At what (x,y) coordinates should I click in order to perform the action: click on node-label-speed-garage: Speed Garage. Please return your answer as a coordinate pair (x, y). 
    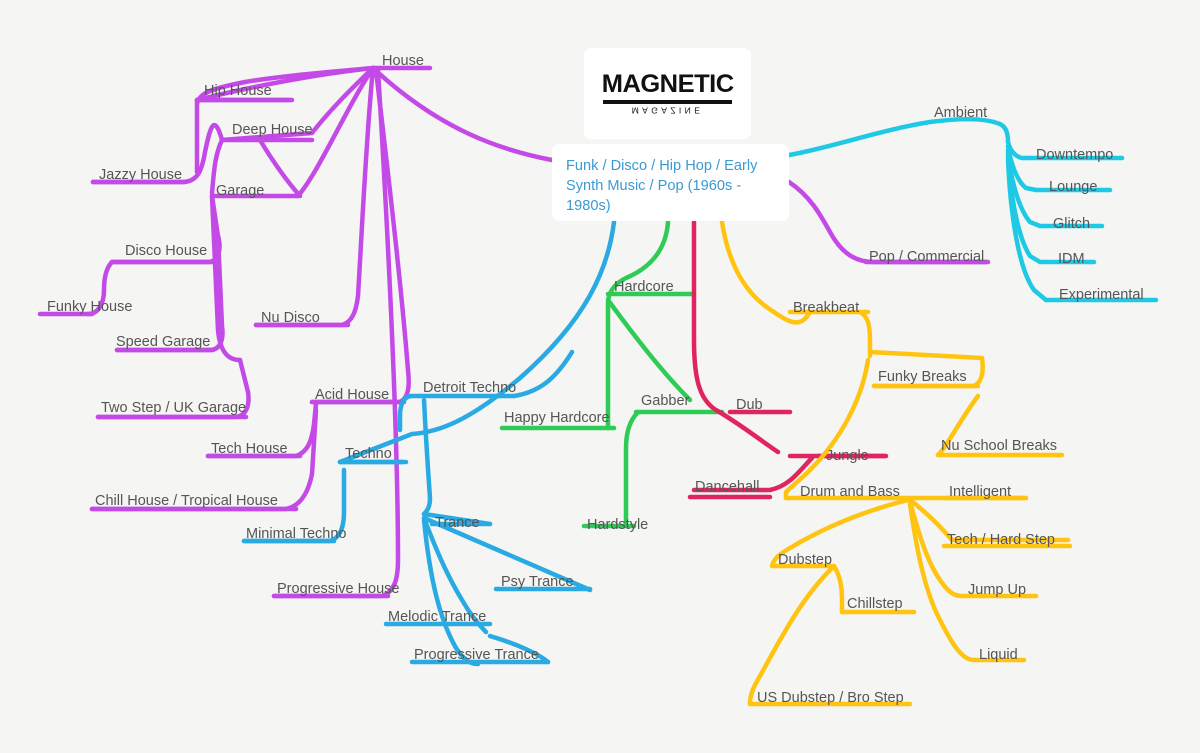
    Looking at the image, I should click on (163, 342).